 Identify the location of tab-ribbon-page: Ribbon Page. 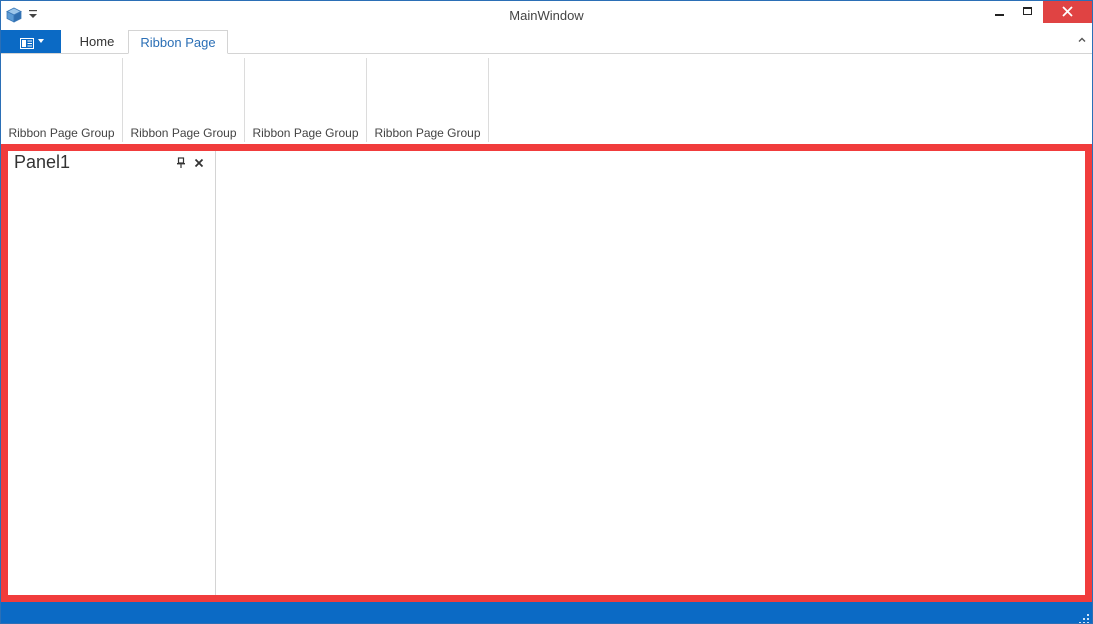
(178, 42).